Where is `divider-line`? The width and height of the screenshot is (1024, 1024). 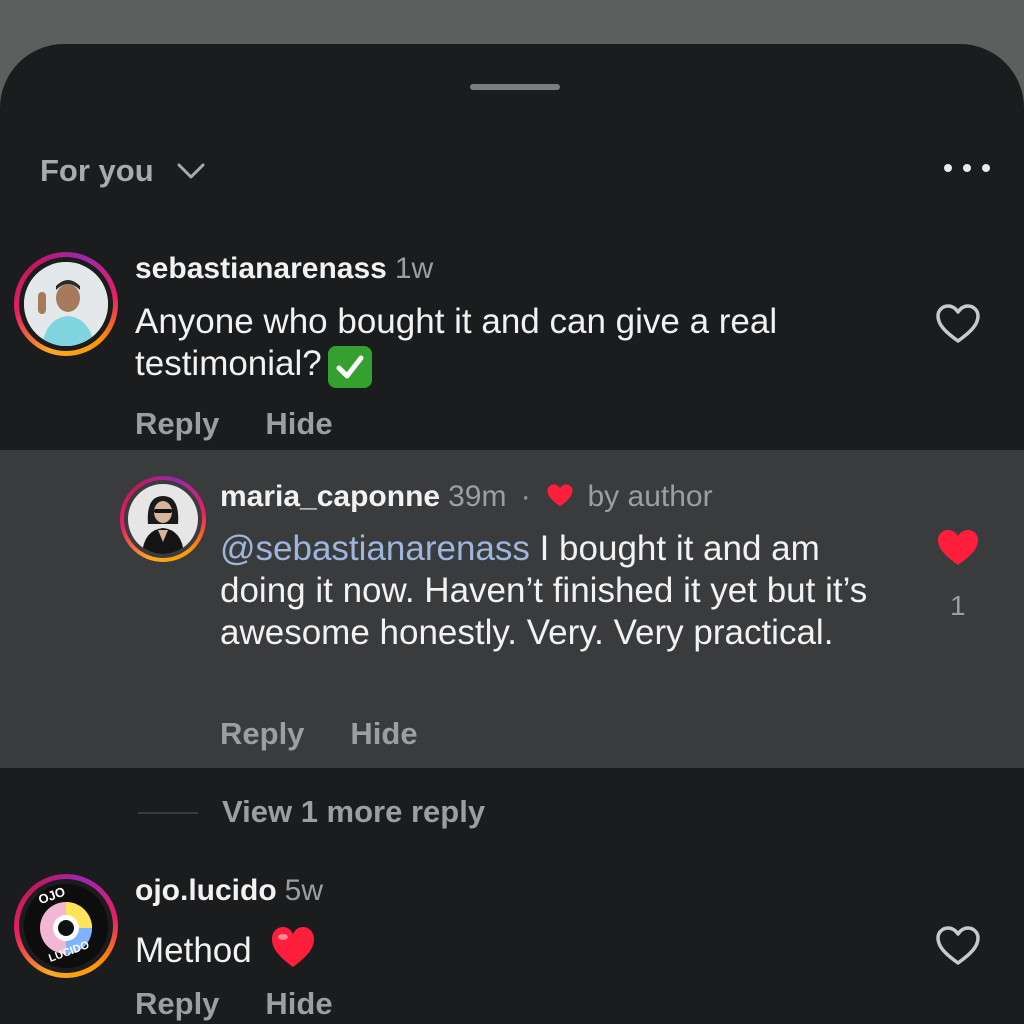
divider-line is located at coordinates (168, 813).